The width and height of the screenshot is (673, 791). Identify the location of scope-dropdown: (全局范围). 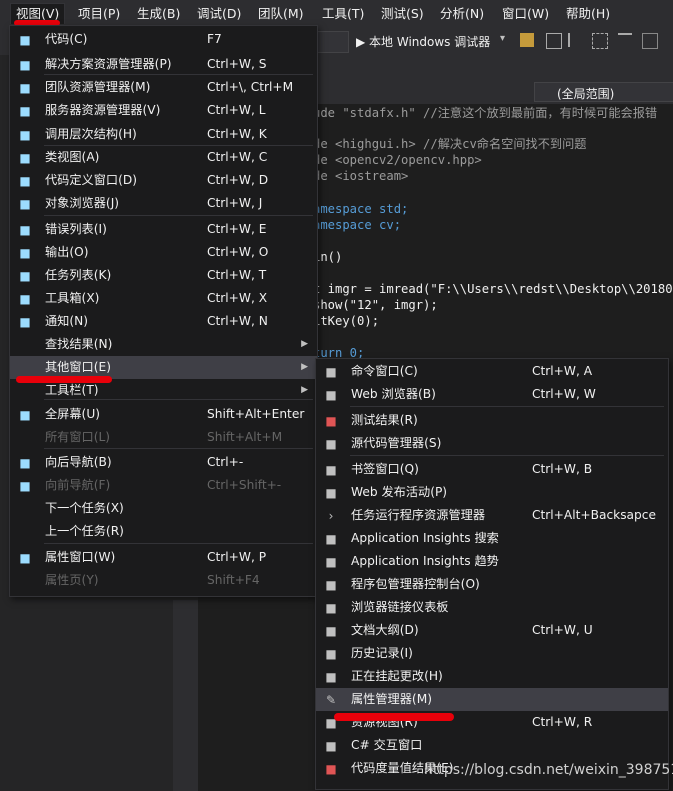
(603, 92).